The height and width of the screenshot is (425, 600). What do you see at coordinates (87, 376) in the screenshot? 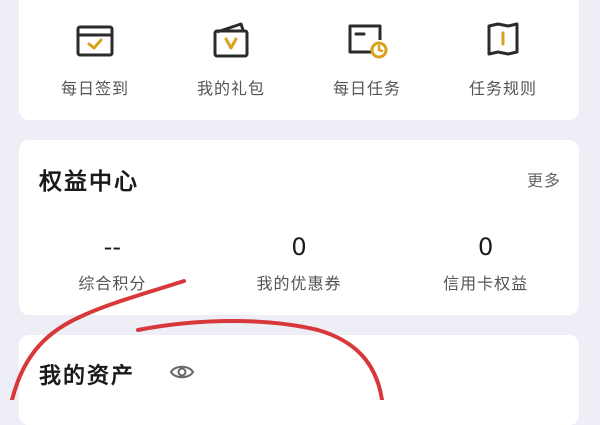
I see `my-assets-title: 我的资产` at bounding box center [87, 376].